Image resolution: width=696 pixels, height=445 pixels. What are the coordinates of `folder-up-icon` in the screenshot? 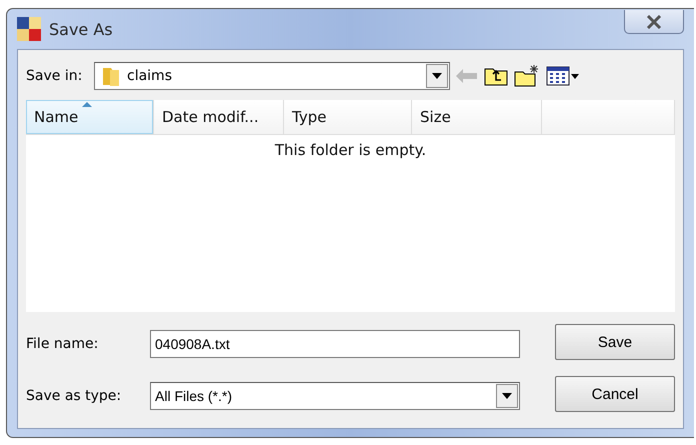 It's located at (496, 76).